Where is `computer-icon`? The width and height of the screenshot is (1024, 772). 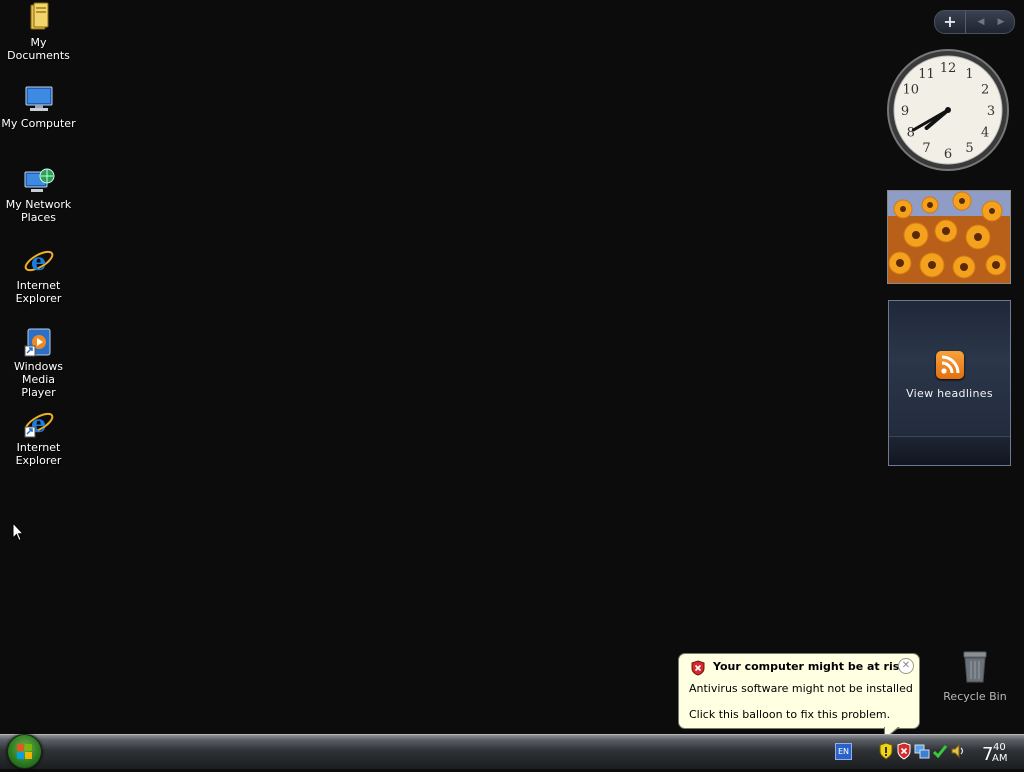 computer-icon is located at coordinates (39, 99).